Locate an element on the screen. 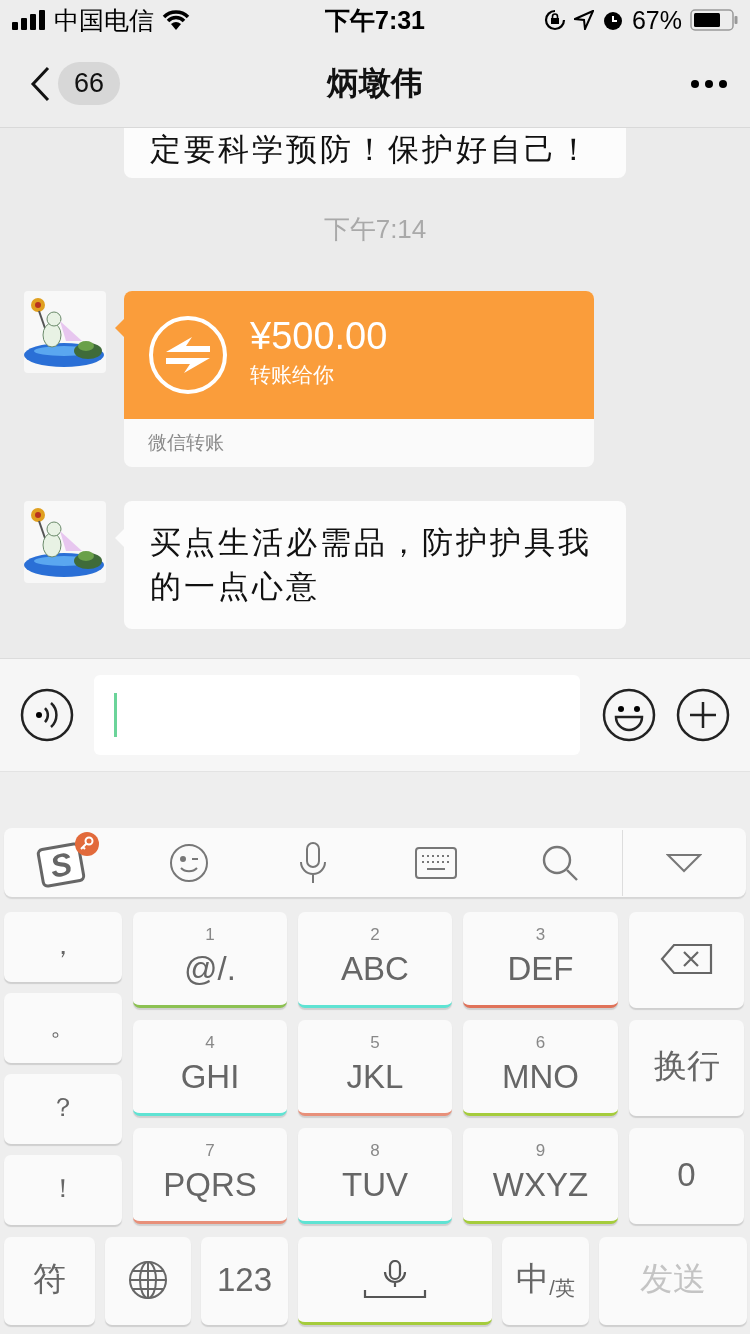 The height and width of the screenshot is (1334, 750). backspace-icon is located at coordinates (686, 958).